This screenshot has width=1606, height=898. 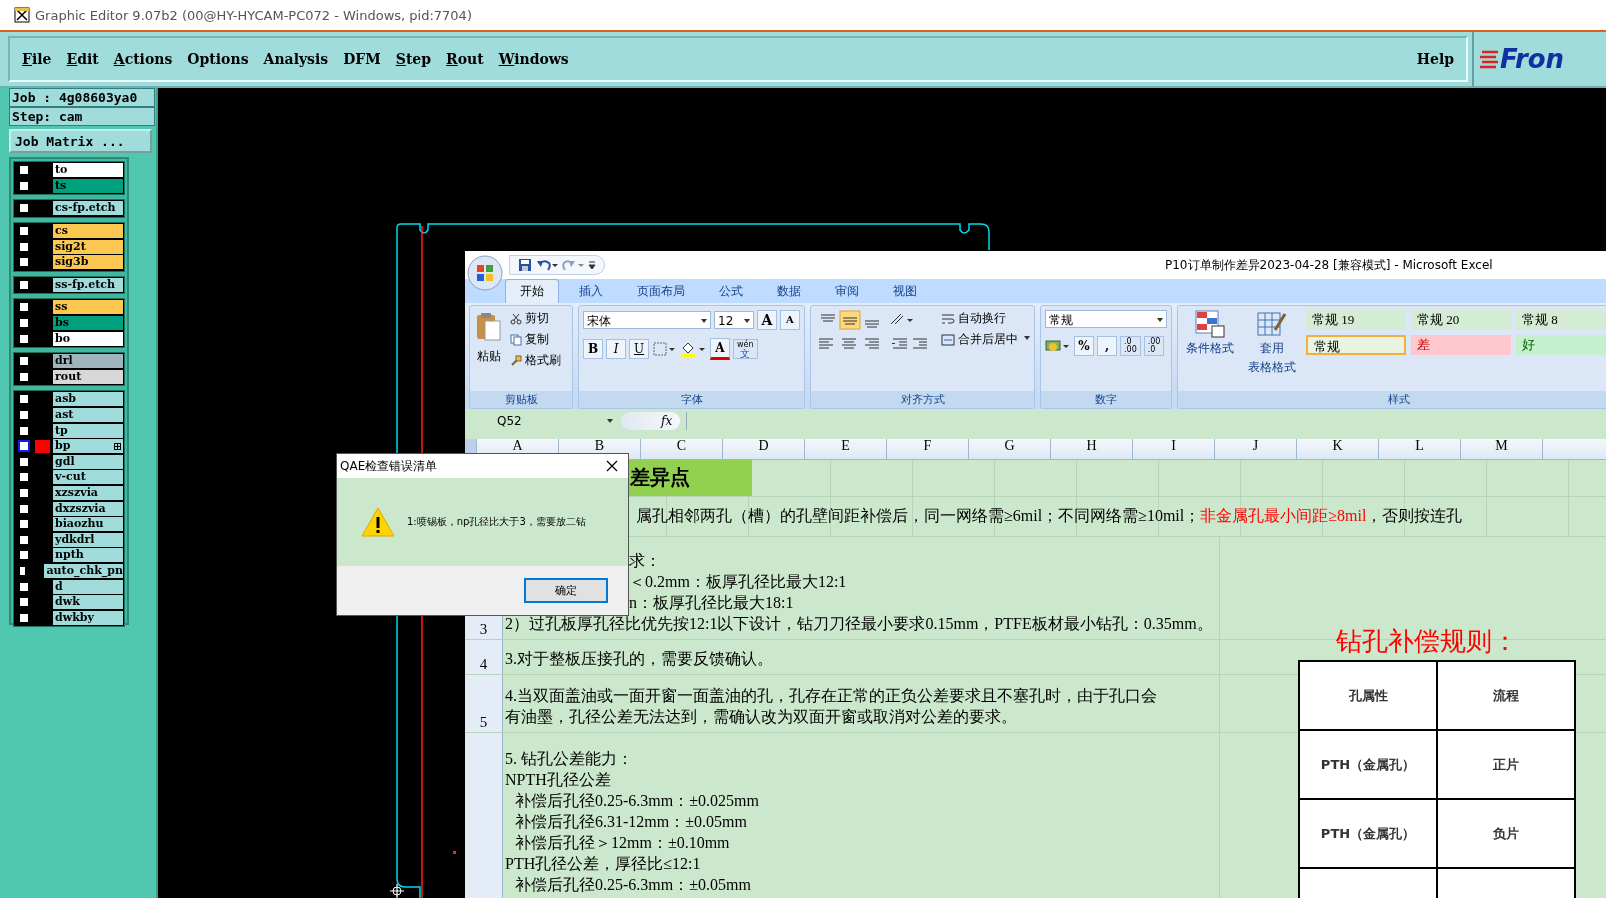 I want to click on layer-name: asb, so click(x=88, y=399).